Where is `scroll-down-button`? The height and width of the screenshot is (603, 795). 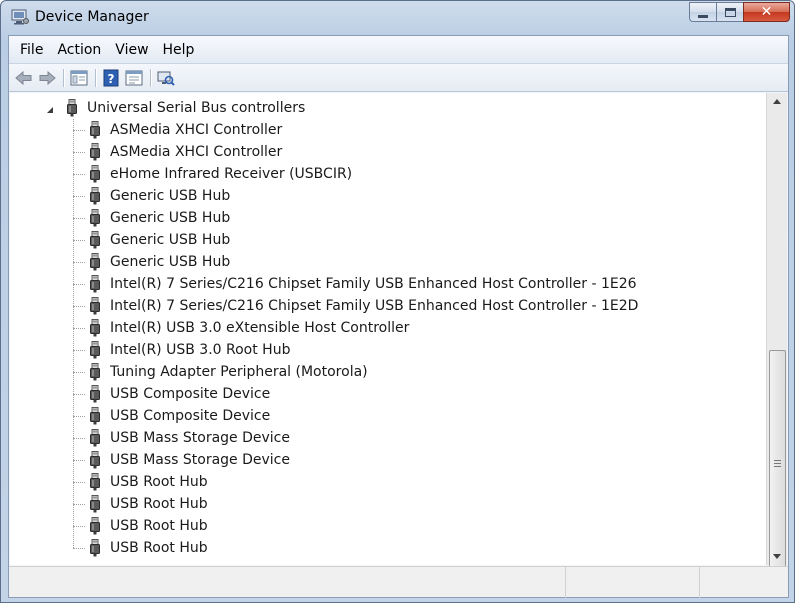
scroll-down-button is located at coordinates (777, 556).